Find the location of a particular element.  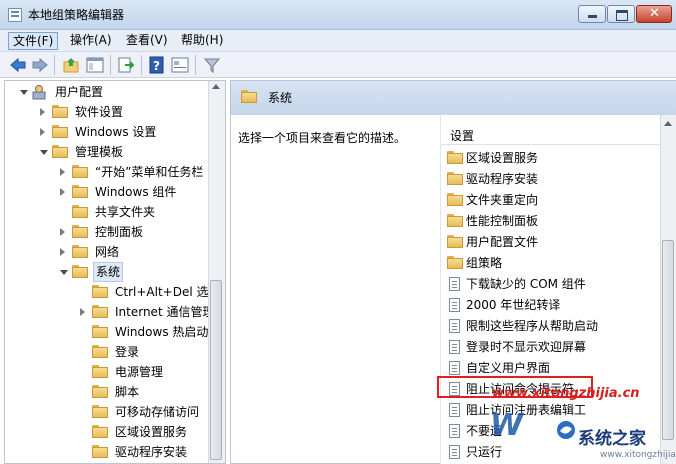

tree-item: 管理模板 is located at coordinates (124, 152).